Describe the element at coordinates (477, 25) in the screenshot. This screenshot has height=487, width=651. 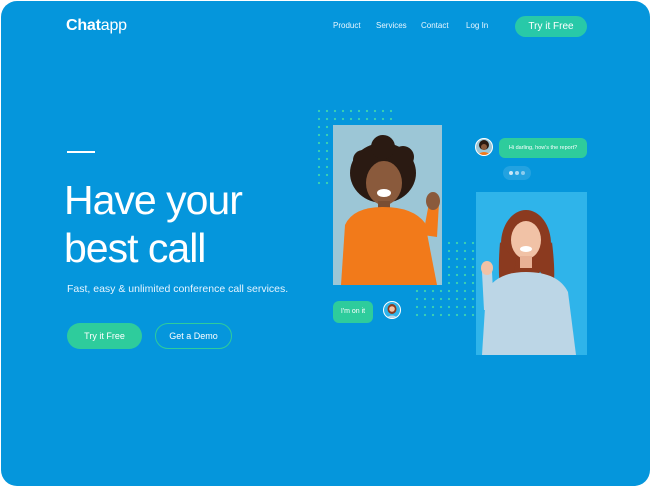
I see `nav-link-login: Log In` at that location.